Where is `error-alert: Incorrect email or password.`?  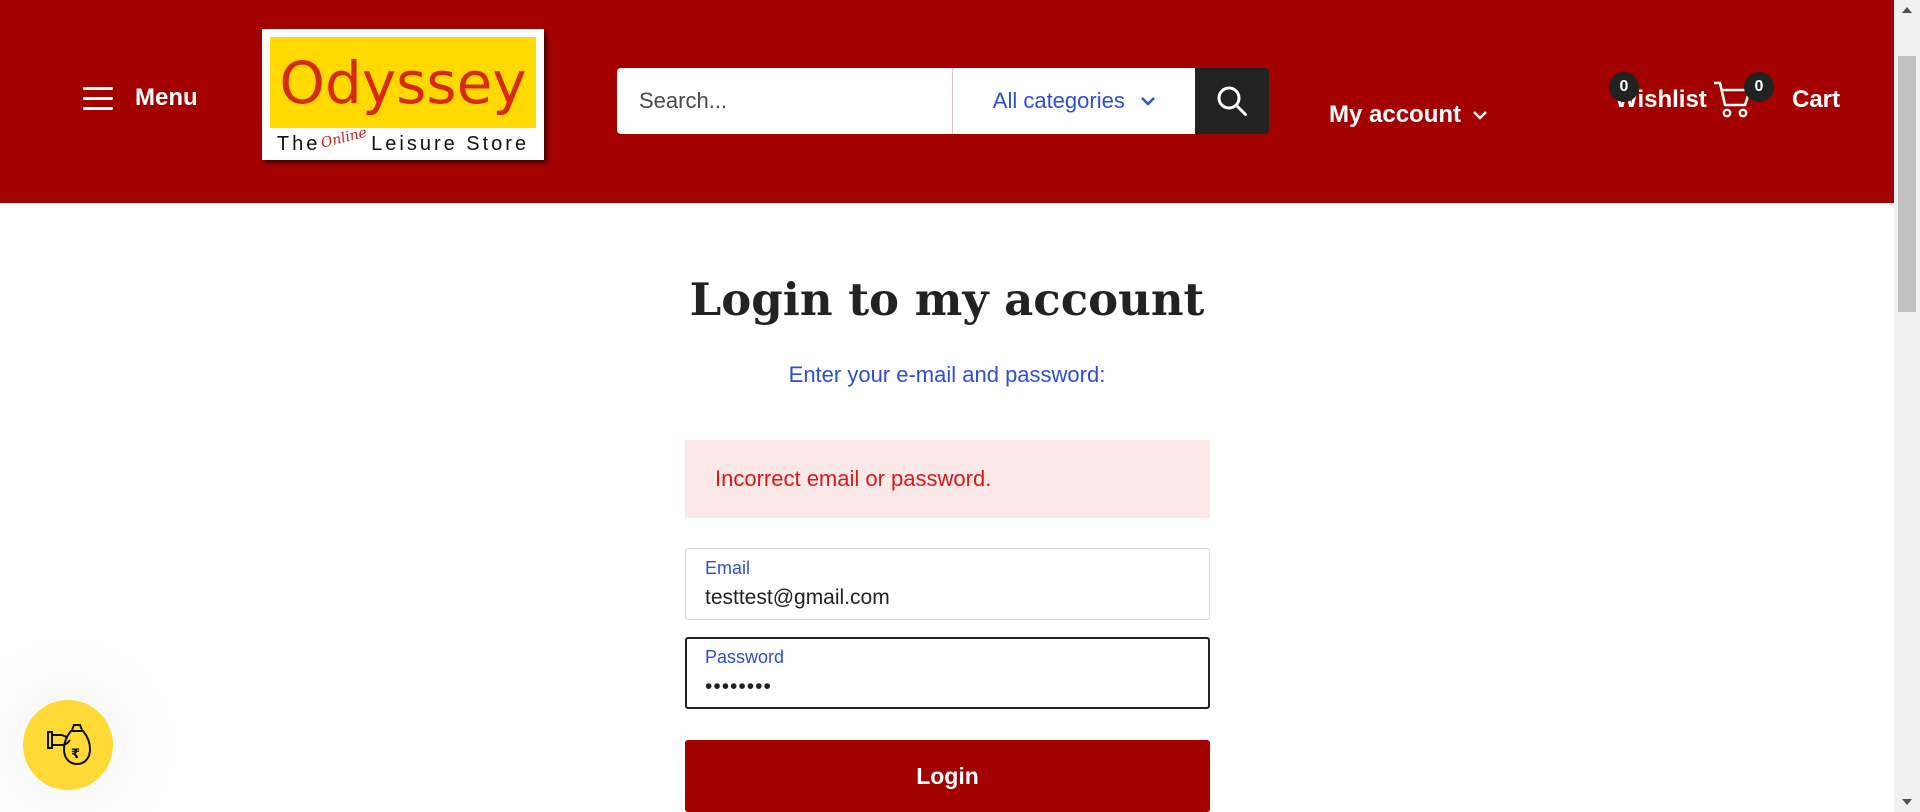 error-alert: Incorrect email or password. is located at coordinates (947, 479).